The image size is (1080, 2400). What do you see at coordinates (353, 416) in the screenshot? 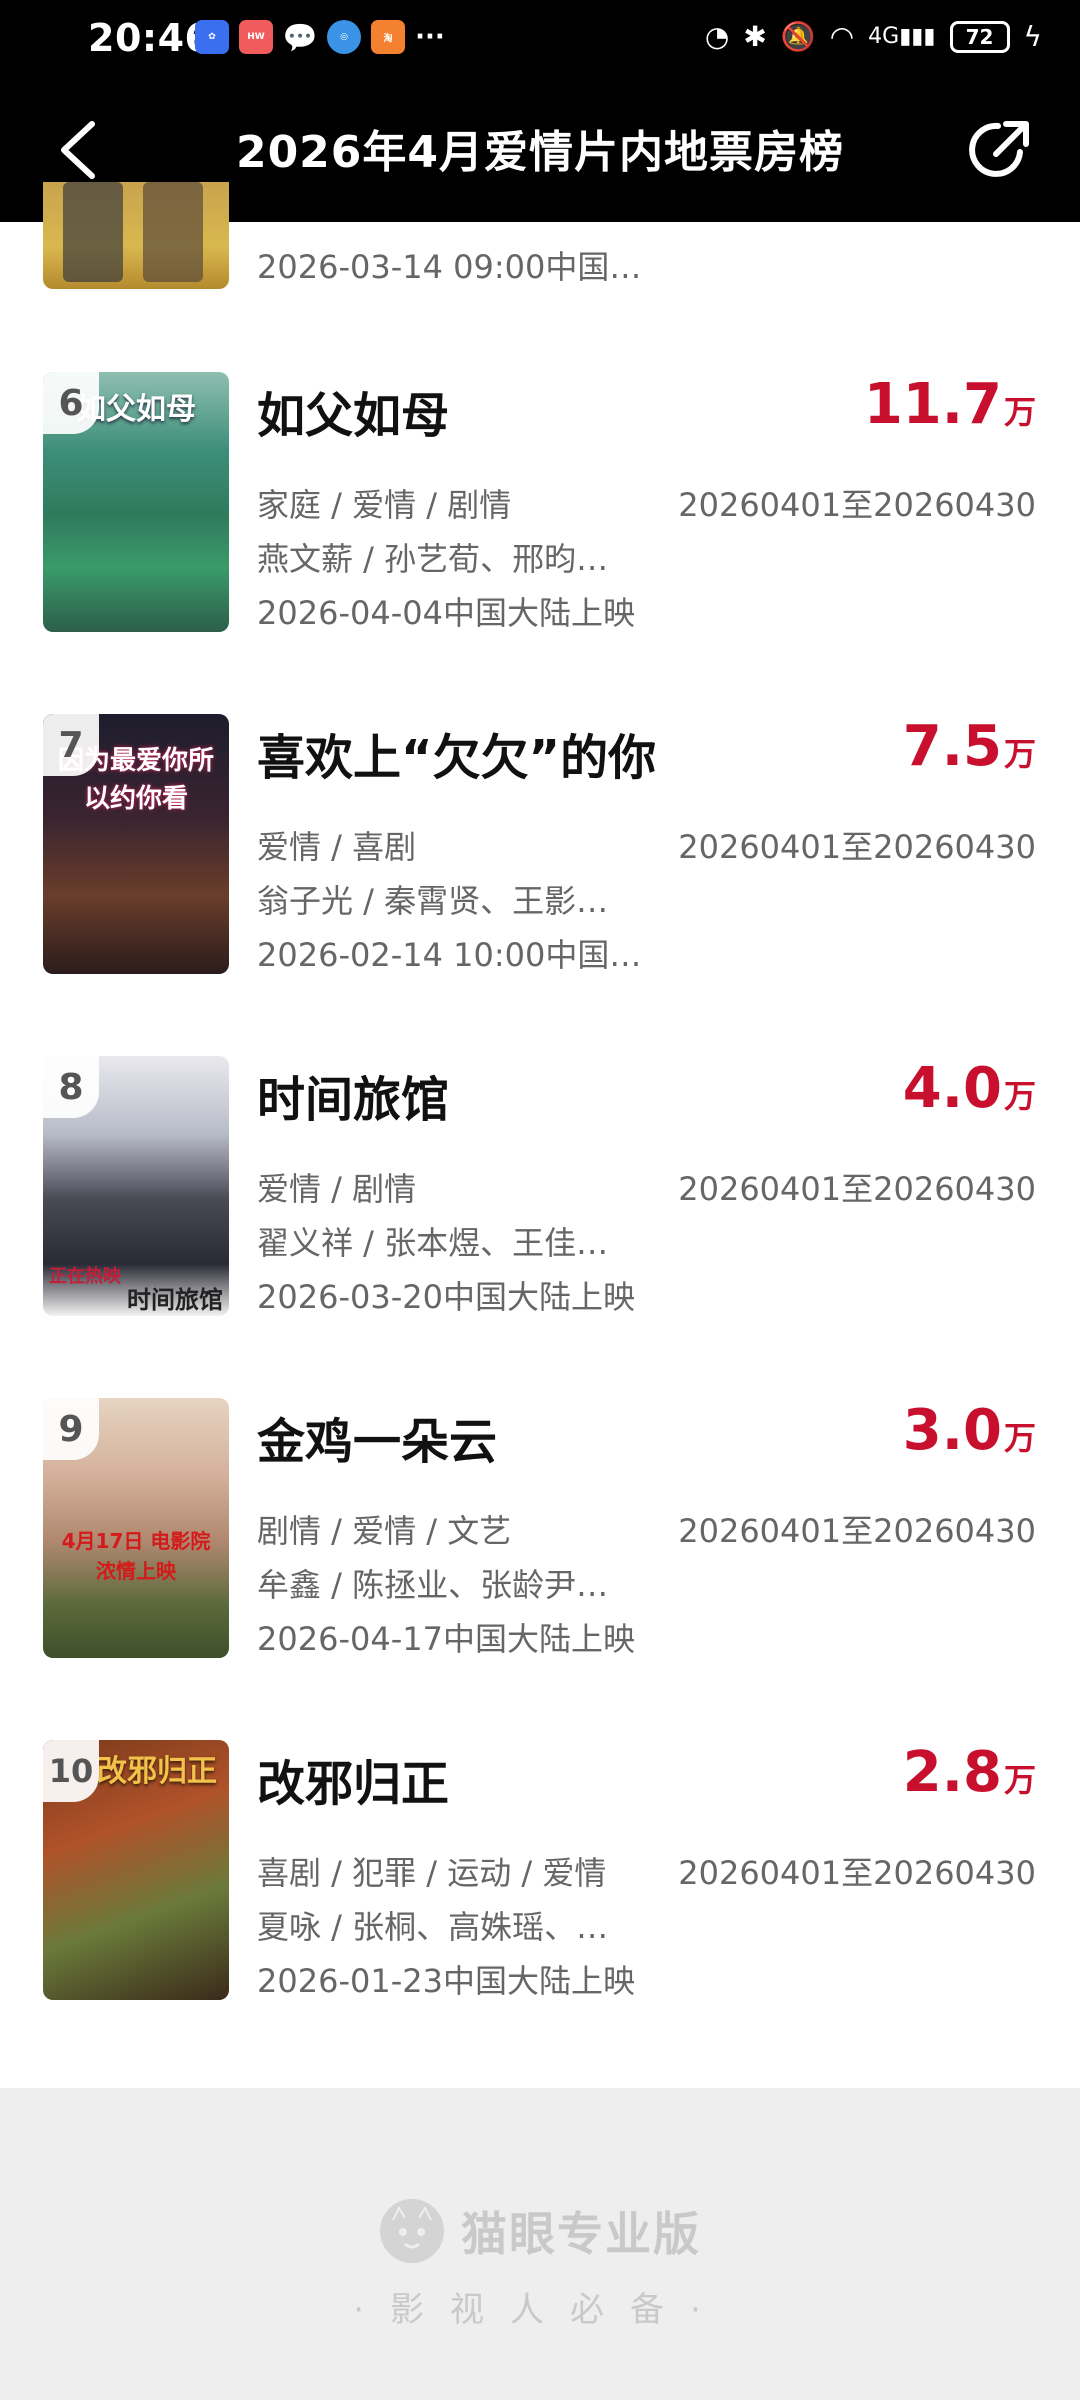
I see `movie-name: 如父如母` at bounding box center [353, 416].